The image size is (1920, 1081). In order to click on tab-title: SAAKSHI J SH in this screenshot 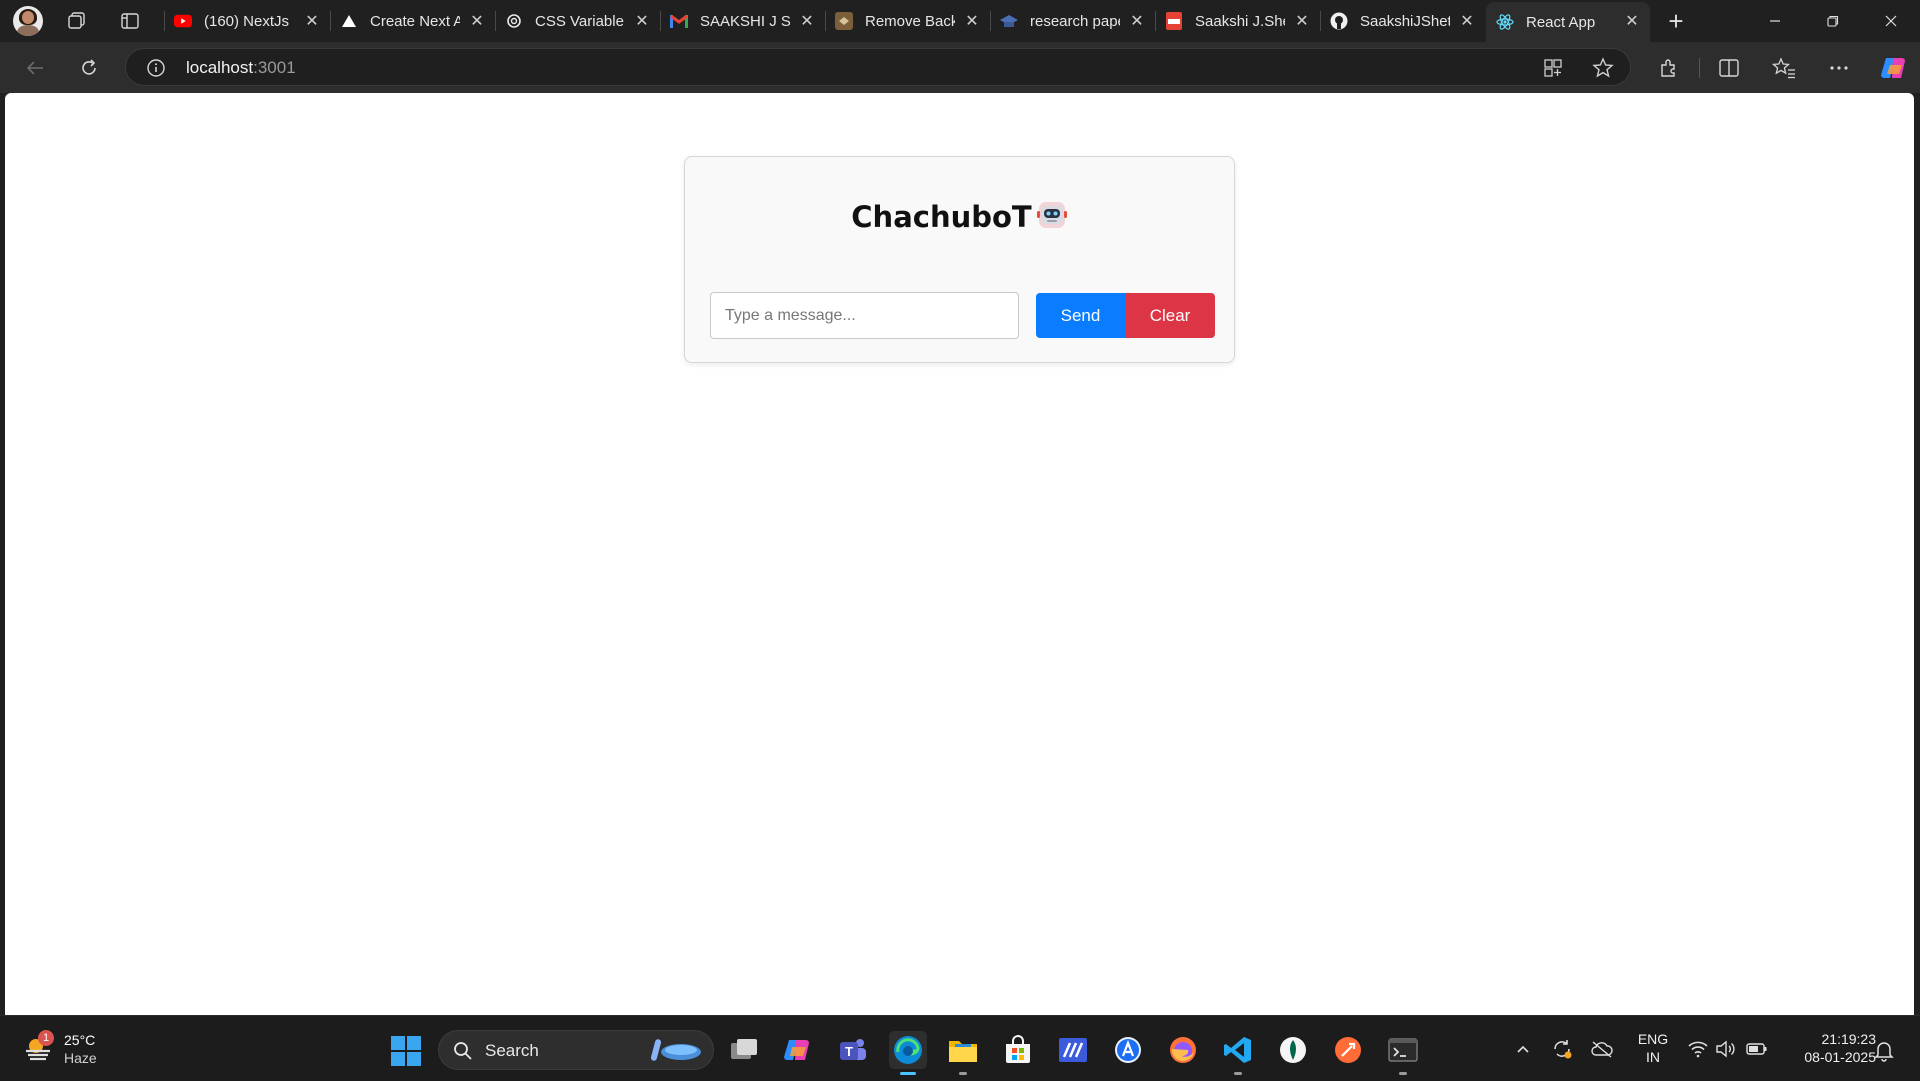, I will do `click(745, 21)`.